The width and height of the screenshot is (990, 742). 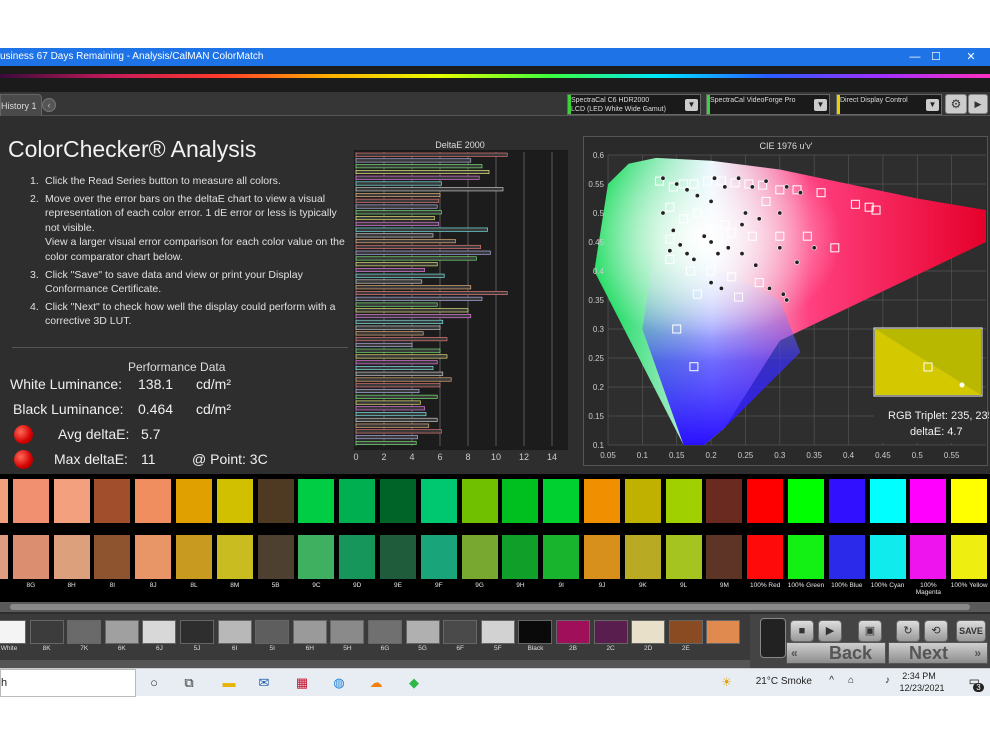 What do you see at coordinates (68, 683) in the screenshot?
I see `taskbar-search-input: h` at bounding box center [68, 683].